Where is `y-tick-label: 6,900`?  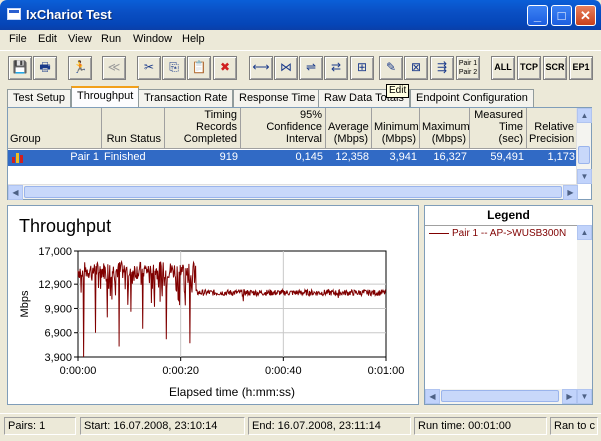
y-tick-label: 6,900 is located at coordinates (58, 334).